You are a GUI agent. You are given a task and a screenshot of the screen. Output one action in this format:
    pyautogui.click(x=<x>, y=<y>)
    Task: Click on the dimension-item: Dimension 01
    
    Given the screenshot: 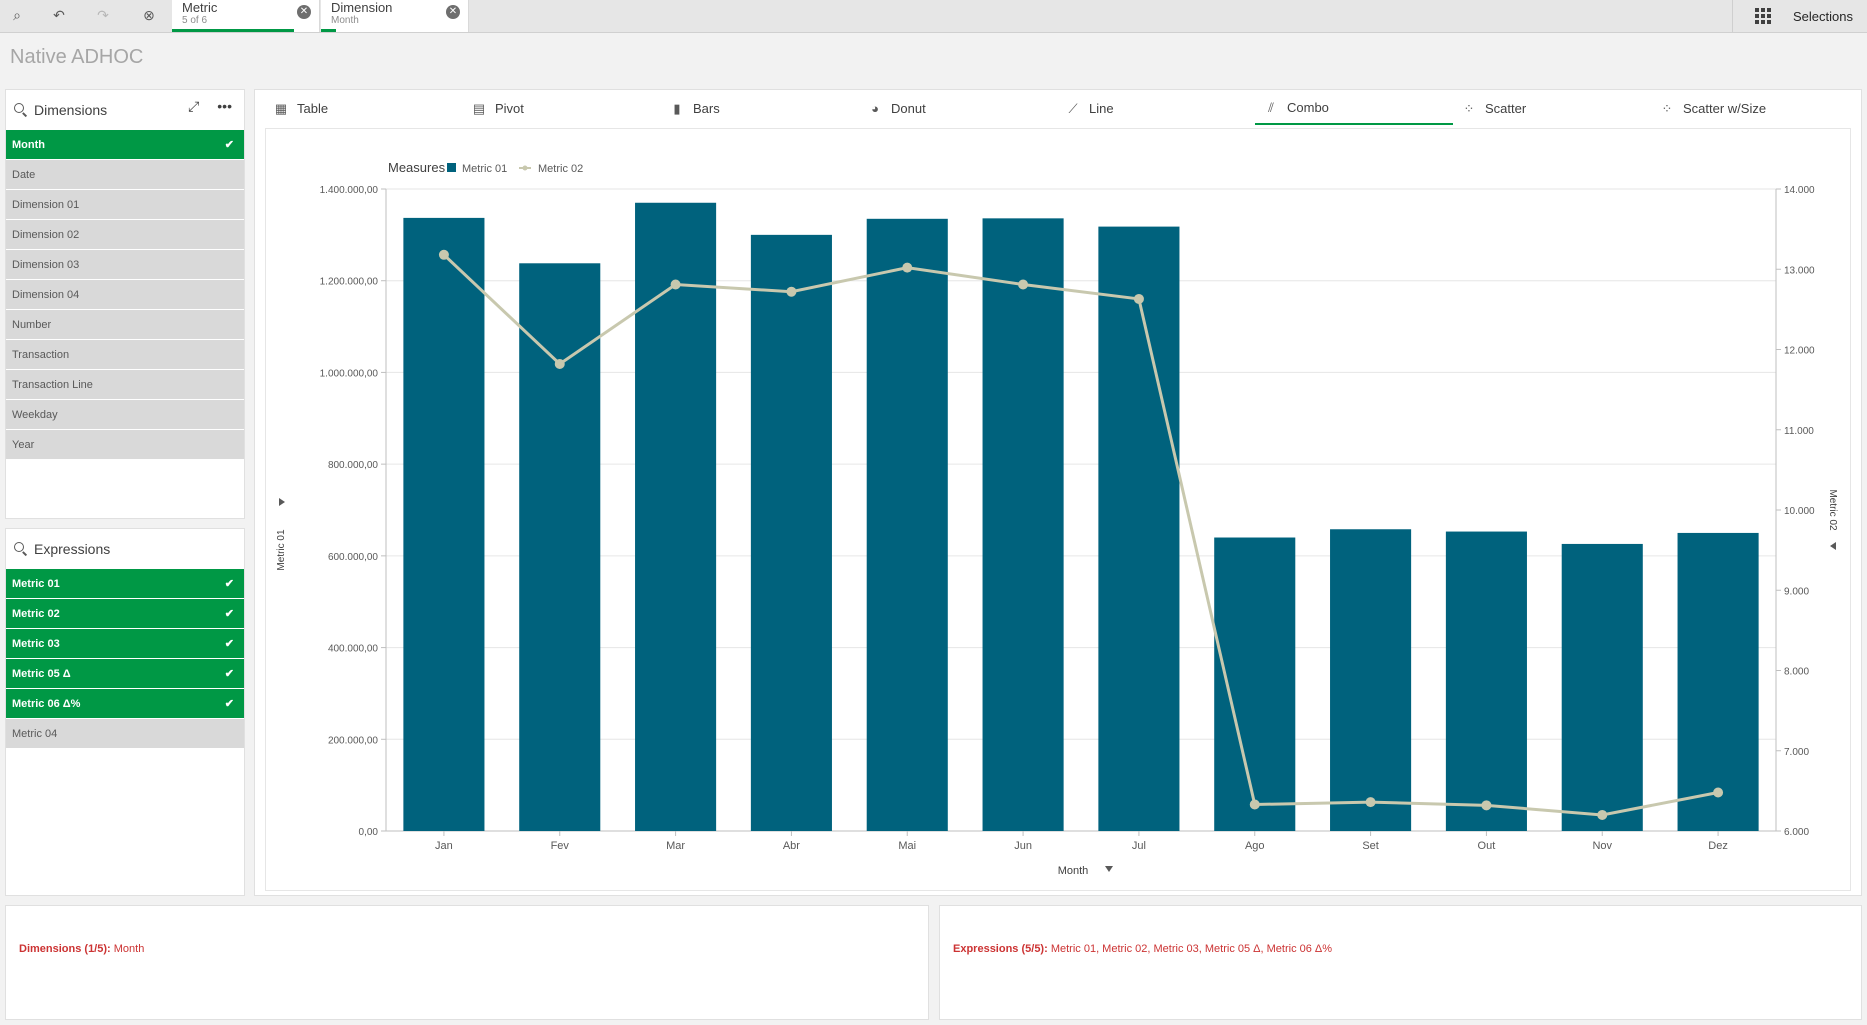 What is the action you would take?
    pyautogui.click(x=125, y=205)
    